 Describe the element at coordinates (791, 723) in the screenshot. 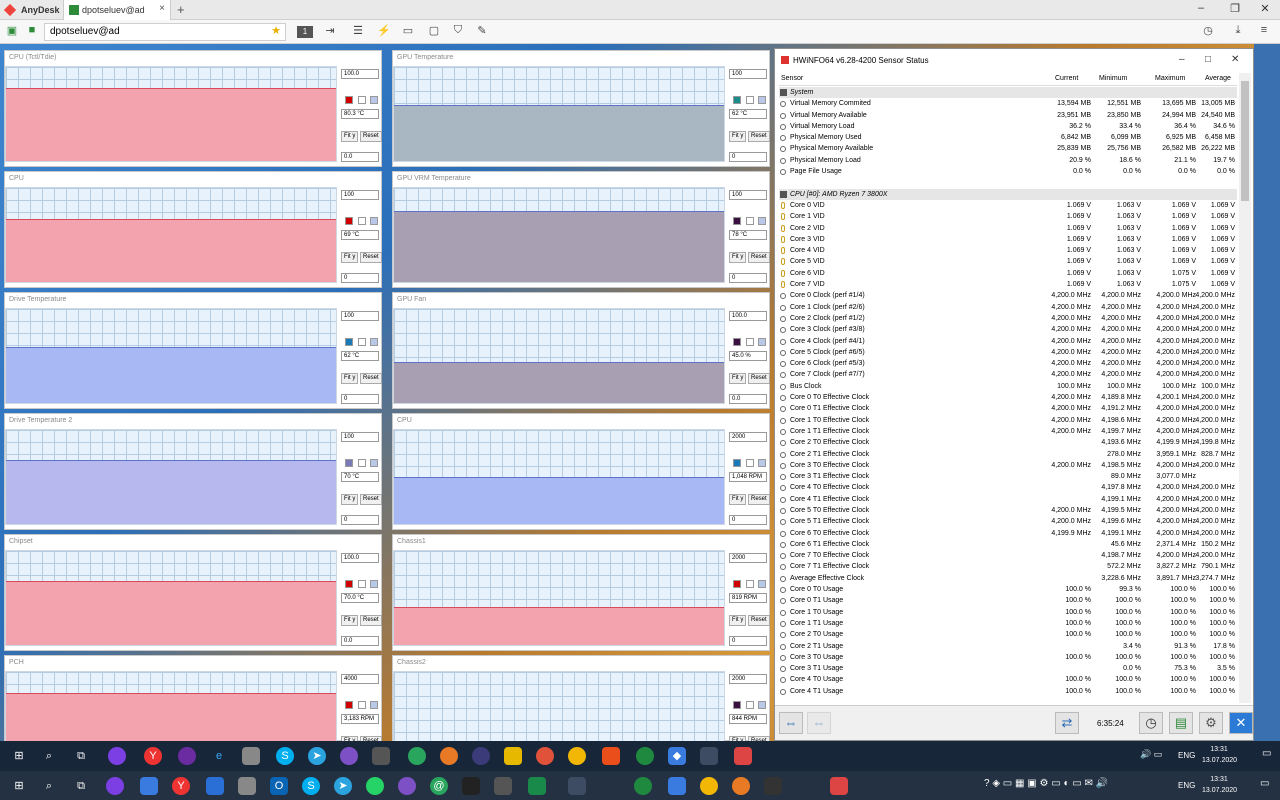

I see `expand-arrows-icon: ⇔` at that location.